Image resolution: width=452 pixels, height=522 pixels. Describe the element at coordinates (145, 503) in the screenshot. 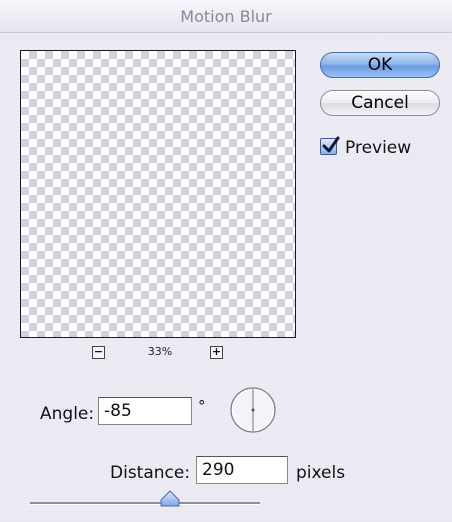

I see `distance-slider-track` at that location.